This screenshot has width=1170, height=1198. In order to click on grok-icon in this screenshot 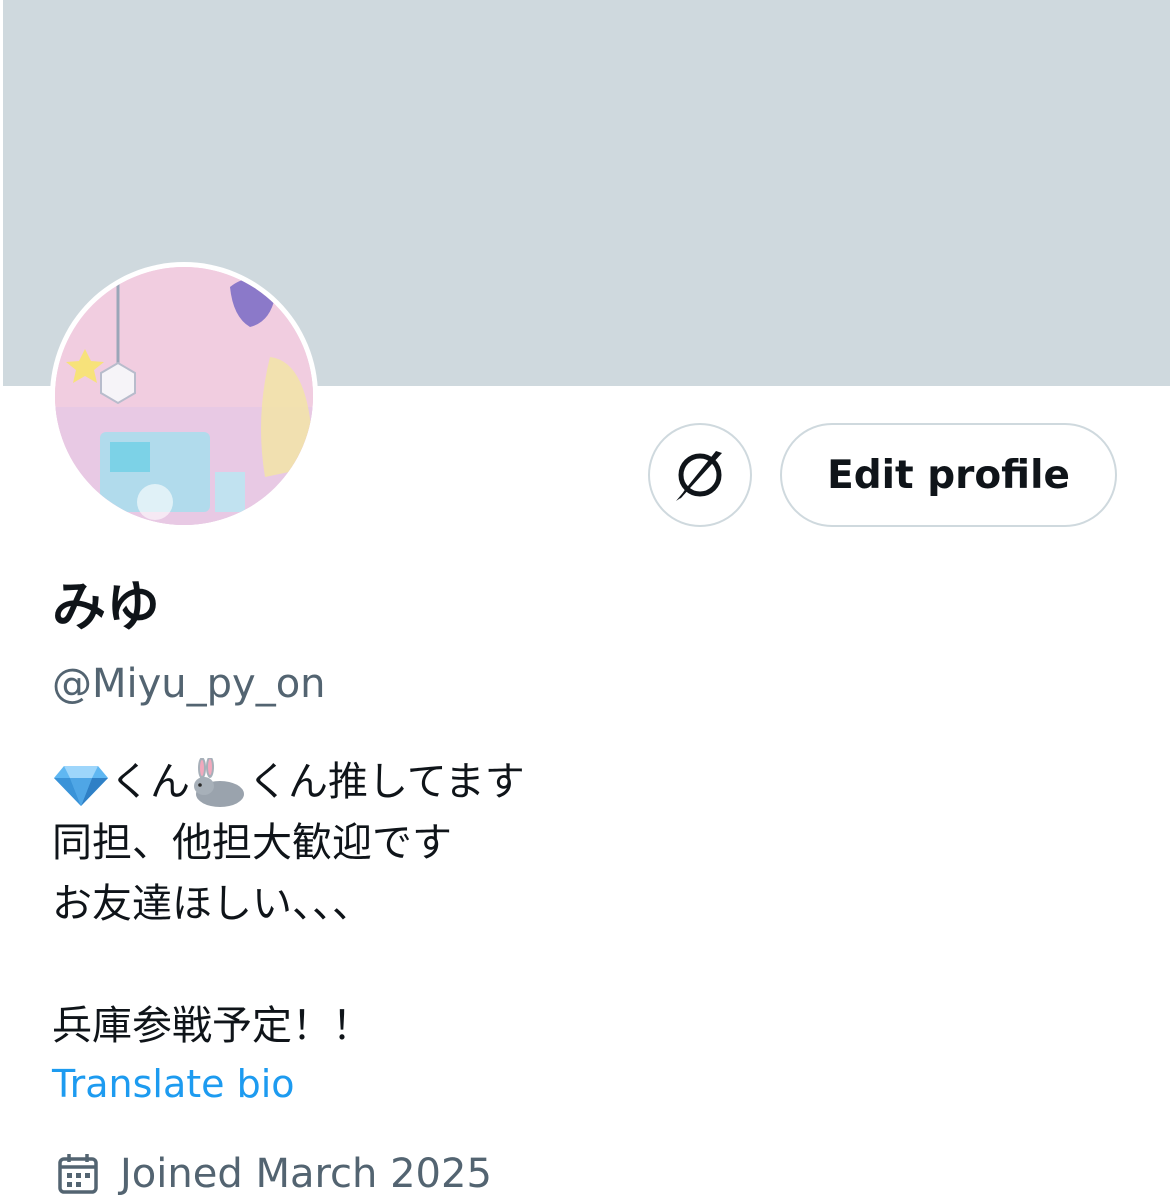, I will do `click(699, 476)`.